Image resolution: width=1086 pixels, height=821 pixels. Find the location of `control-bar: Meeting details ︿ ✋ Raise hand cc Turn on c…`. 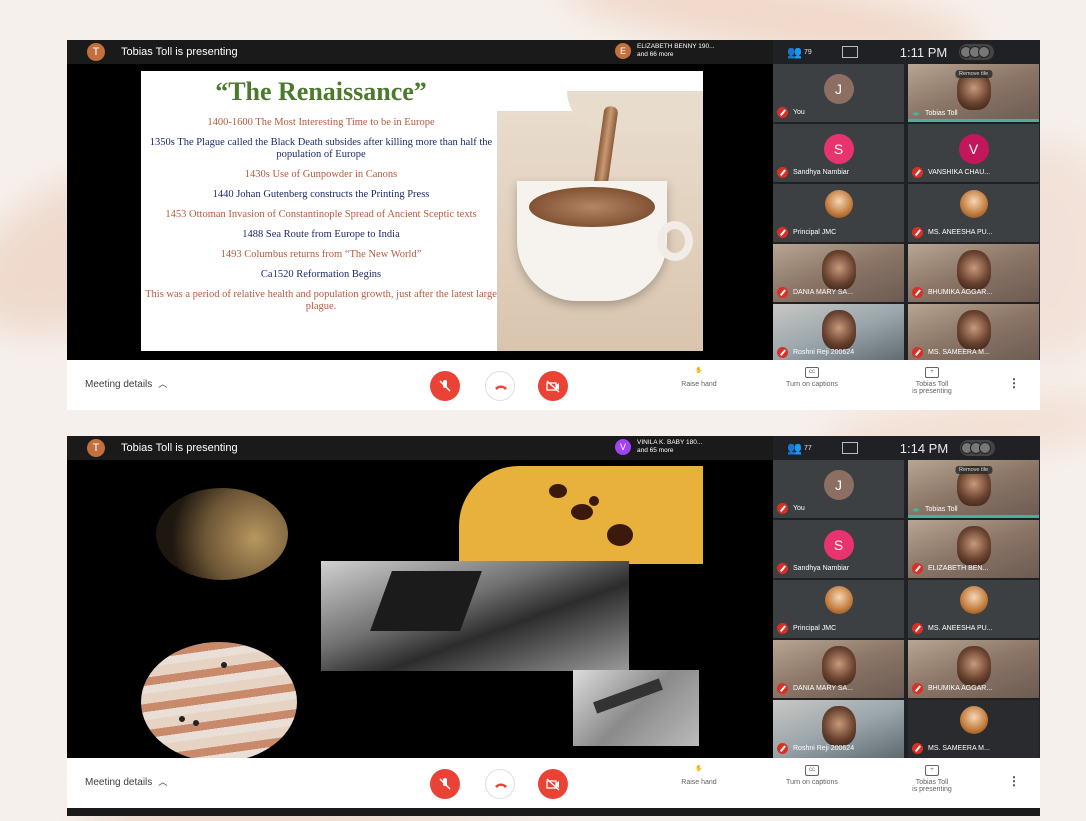

control-bar: Meeting details ︿ ✋ Raise hand cc Turn on c… is located at coordinates (553, 385).